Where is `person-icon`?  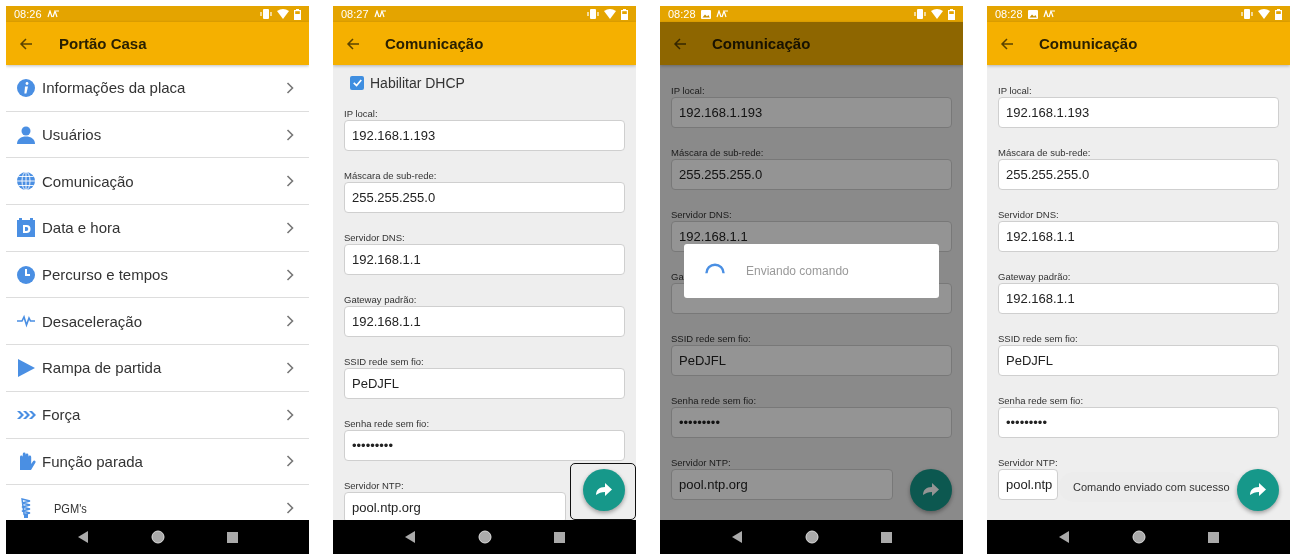 person-icon is located at coordinates (26, 134).